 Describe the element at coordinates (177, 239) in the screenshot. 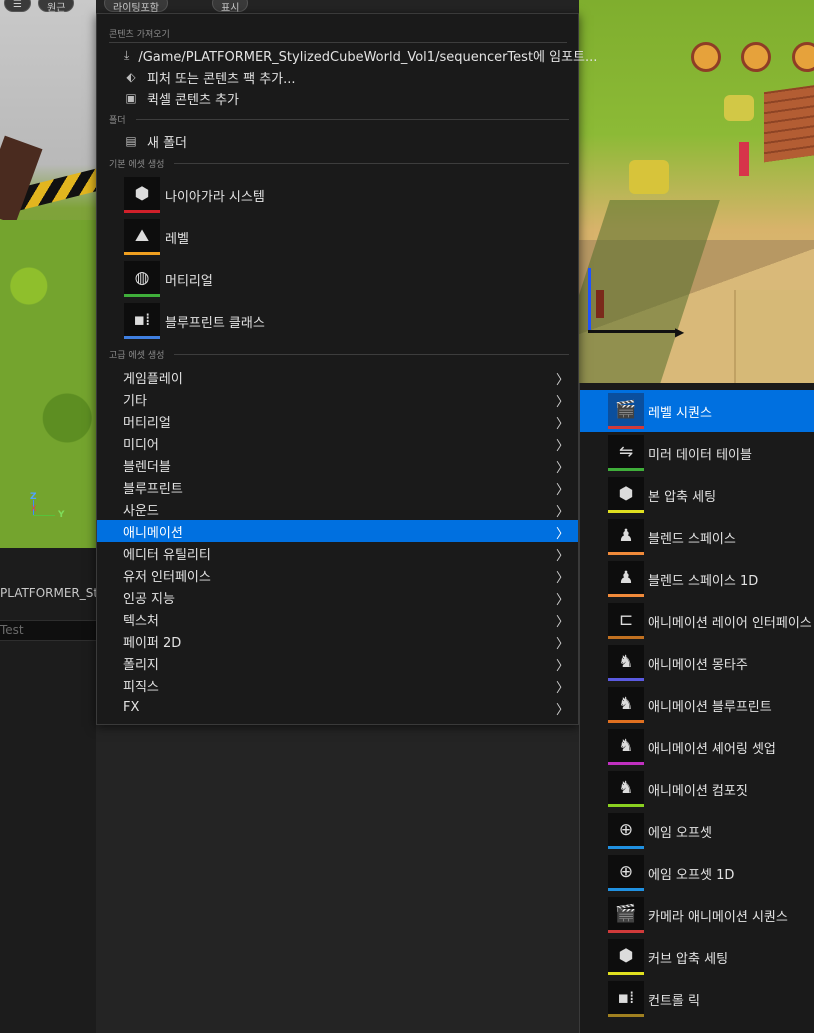

I see `asset-item-label: 레벨` at that location.